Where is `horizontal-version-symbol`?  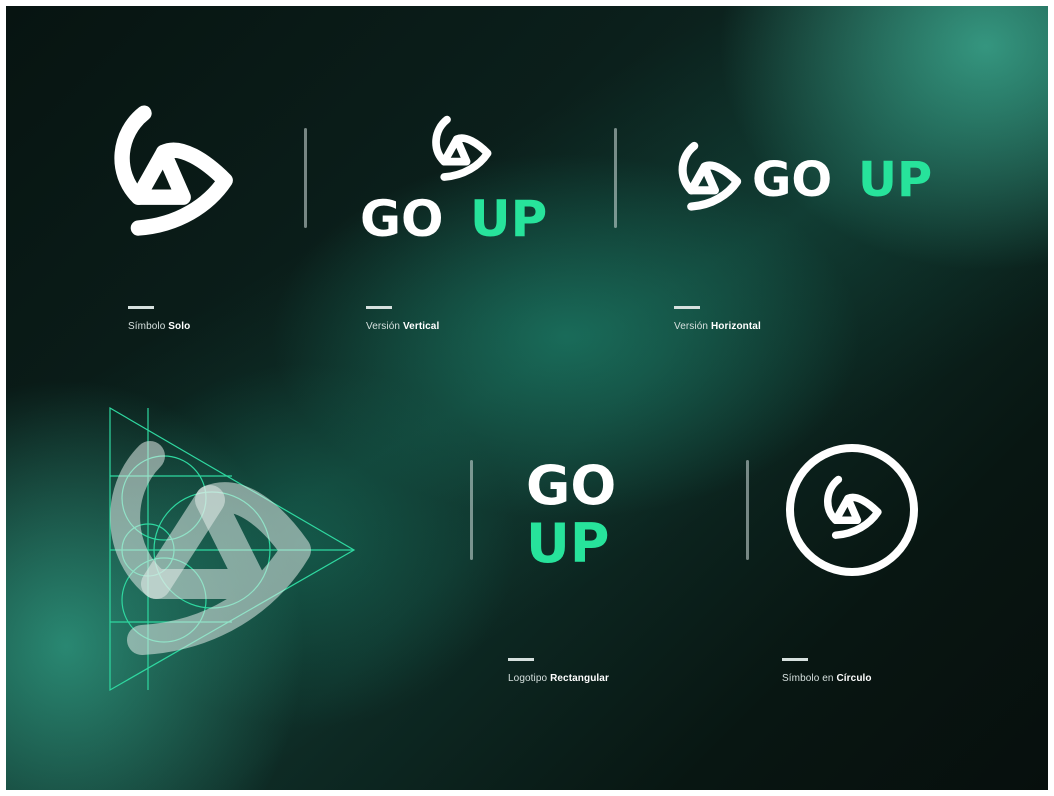 horizontal-version-symbol is located at coordinates (710, 176).